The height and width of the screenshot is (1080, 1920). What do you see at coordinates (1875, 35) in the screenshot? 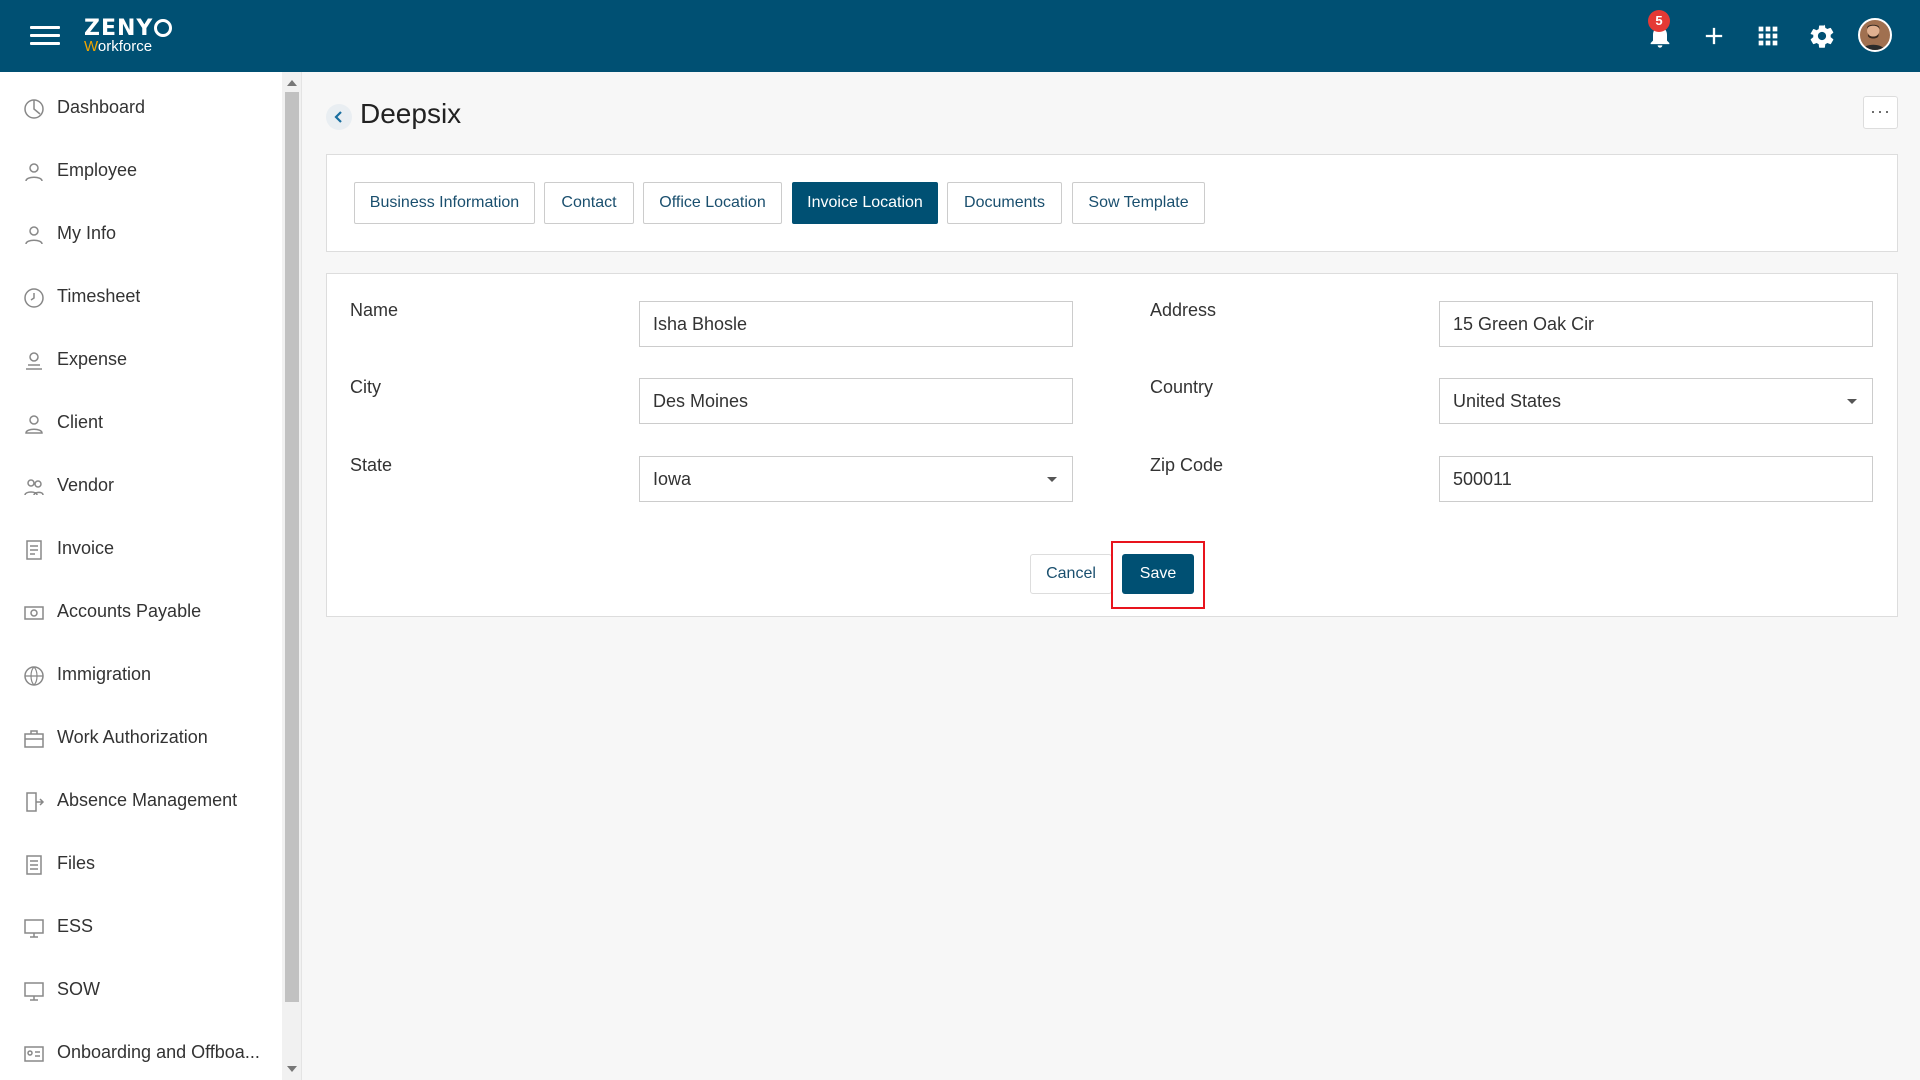
I see `user-avatar` at bounding box center [1875, 35].